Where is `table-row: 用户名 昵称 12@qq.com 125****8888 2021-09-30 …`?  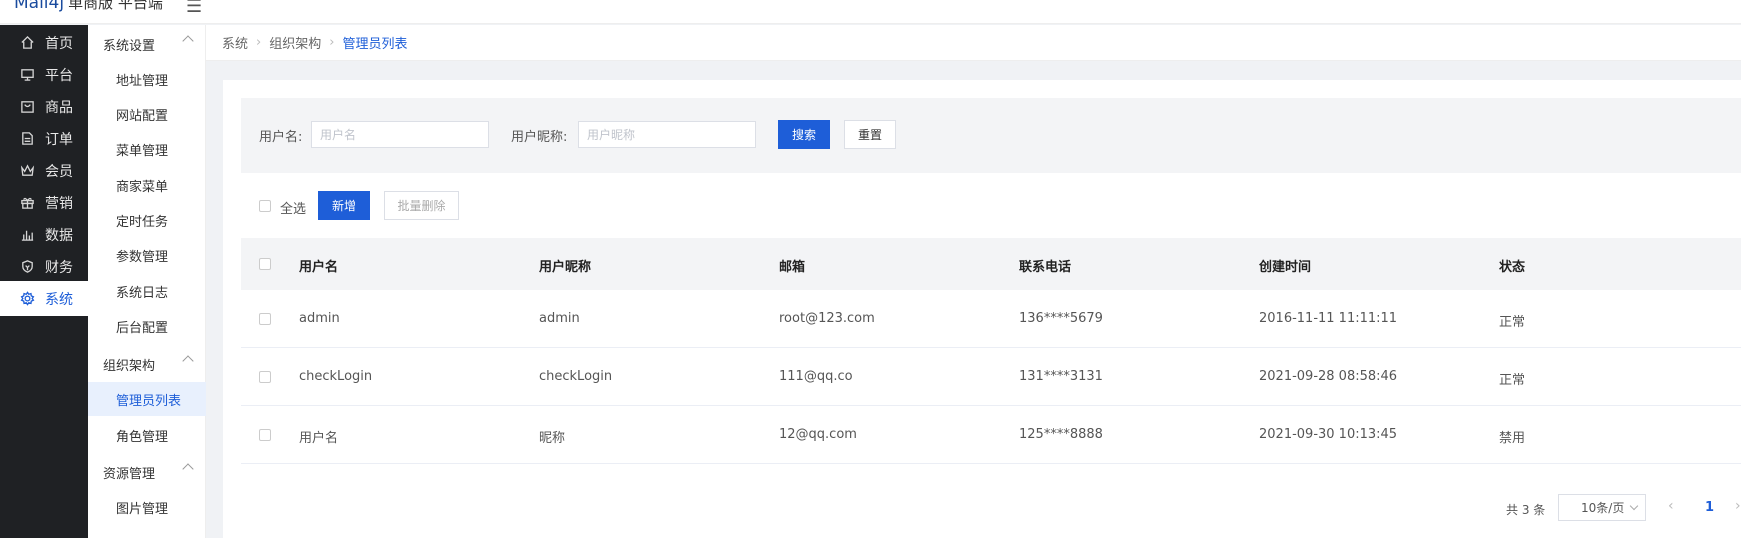 table-row: 用户名 昵称 12@qq.com 125****8888 2021-09-30 … is located at coordinates (991, 435).